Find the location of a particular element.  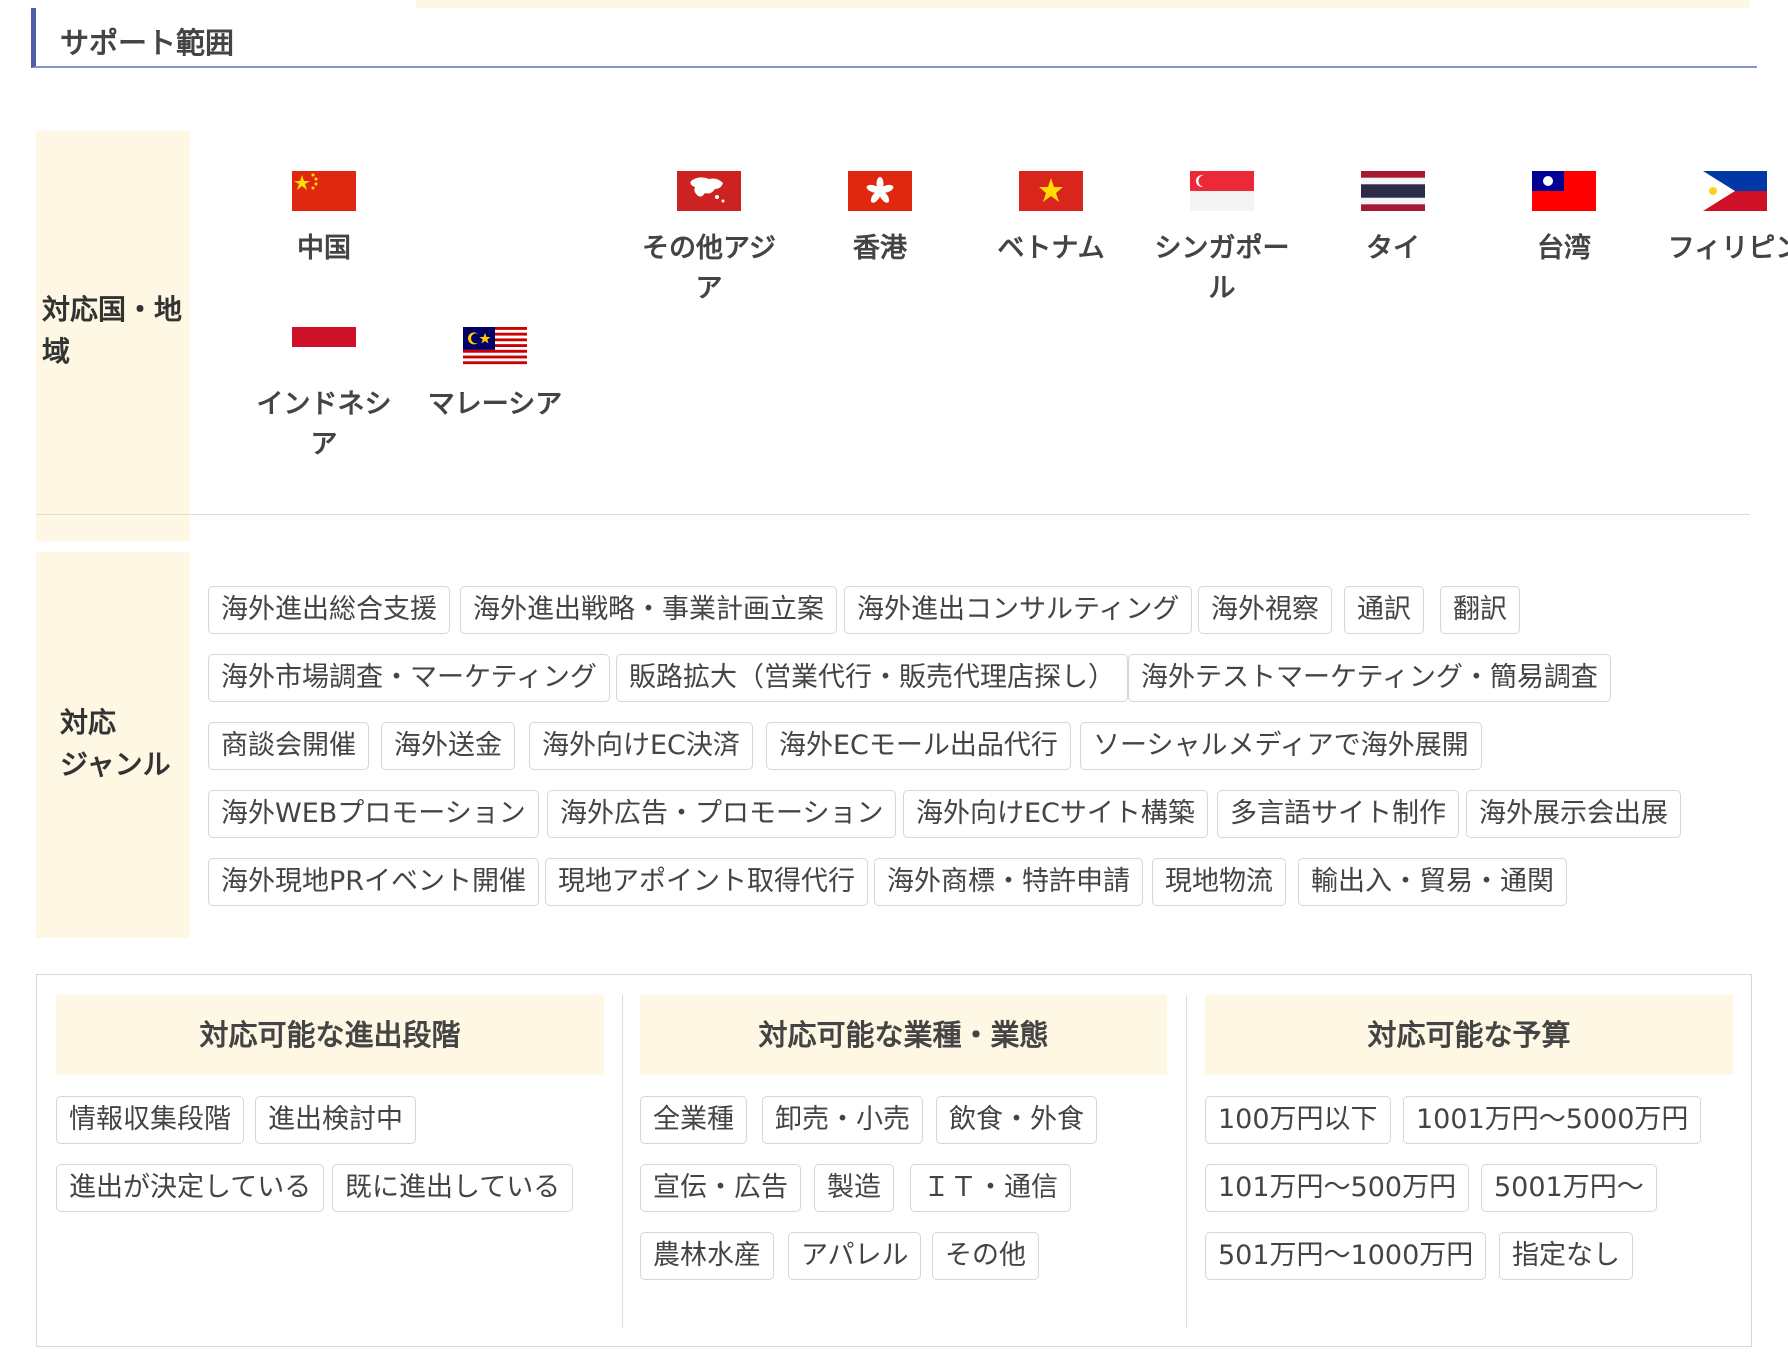

genre-tag: 海外送金 is located at coordinates (448, 746).